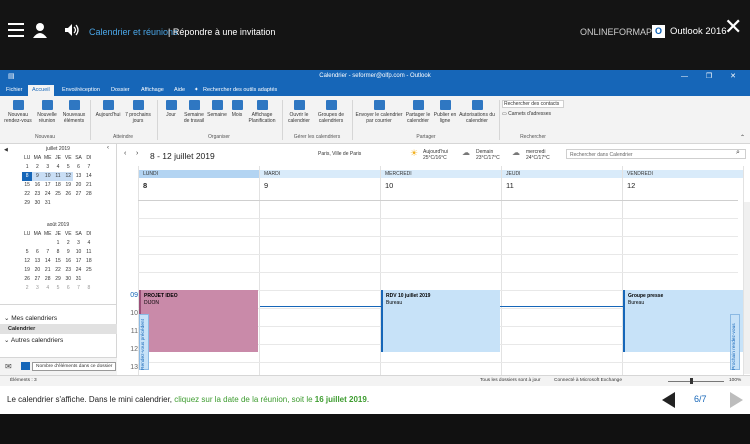  I want to click on day-header-thursday: JEUDI, so click(562, 174).